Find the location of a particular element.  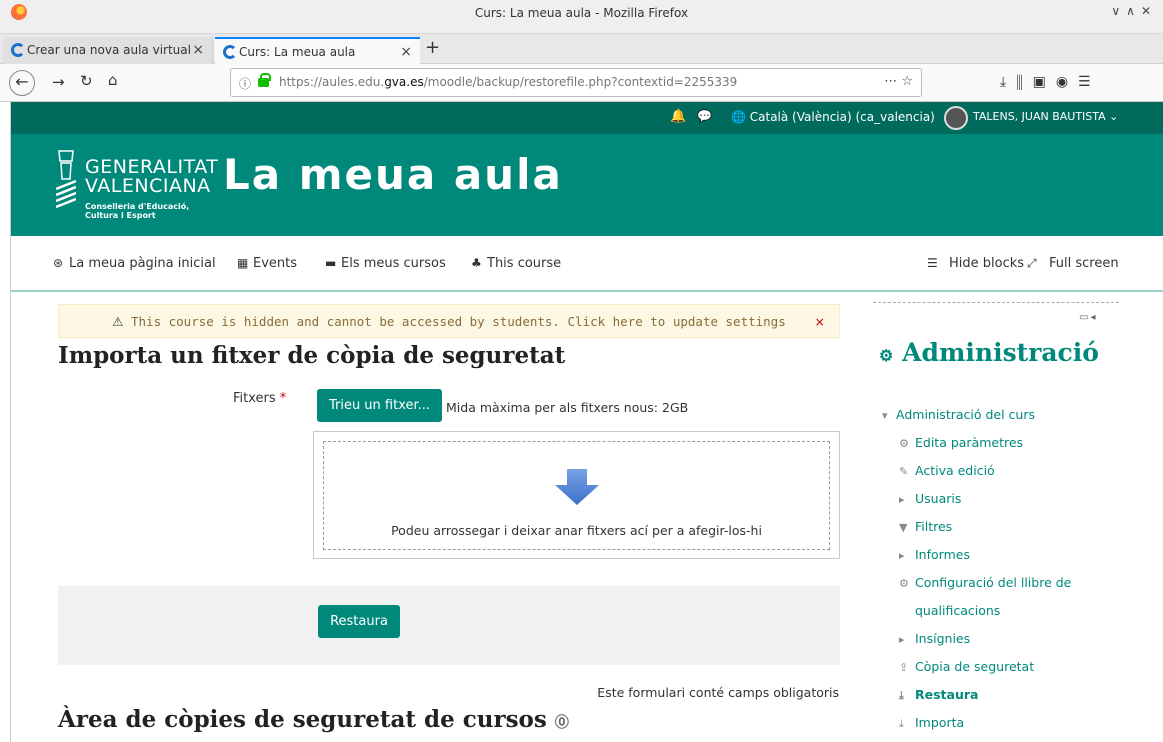

tree-item-users: ▸ Usuaris is located at coordinates (930, 498).